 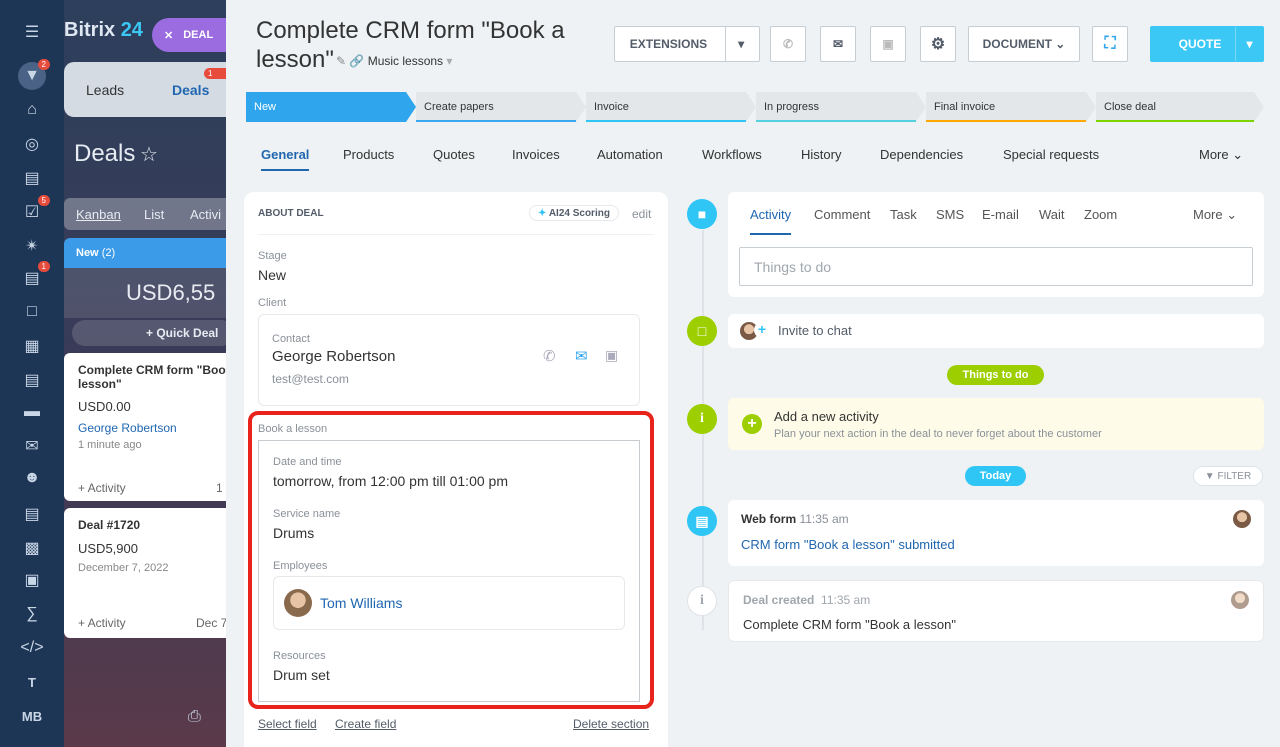 I want to click on users-icon: ☻, so click(x=32, y=478).